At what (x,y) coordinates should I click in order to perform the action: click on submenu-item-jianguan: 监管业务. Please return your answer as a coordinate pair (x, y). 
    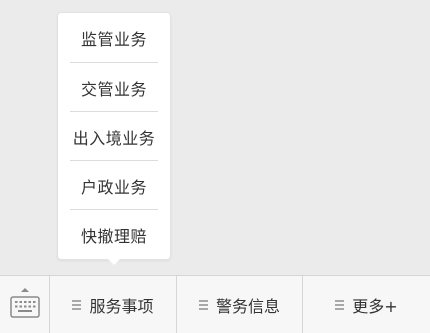
    Looking at the image, I should click on (114, 37).